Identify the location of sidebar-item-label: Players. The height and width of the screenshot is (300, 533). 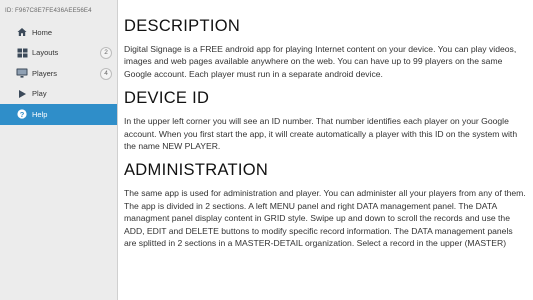
(45, 73).